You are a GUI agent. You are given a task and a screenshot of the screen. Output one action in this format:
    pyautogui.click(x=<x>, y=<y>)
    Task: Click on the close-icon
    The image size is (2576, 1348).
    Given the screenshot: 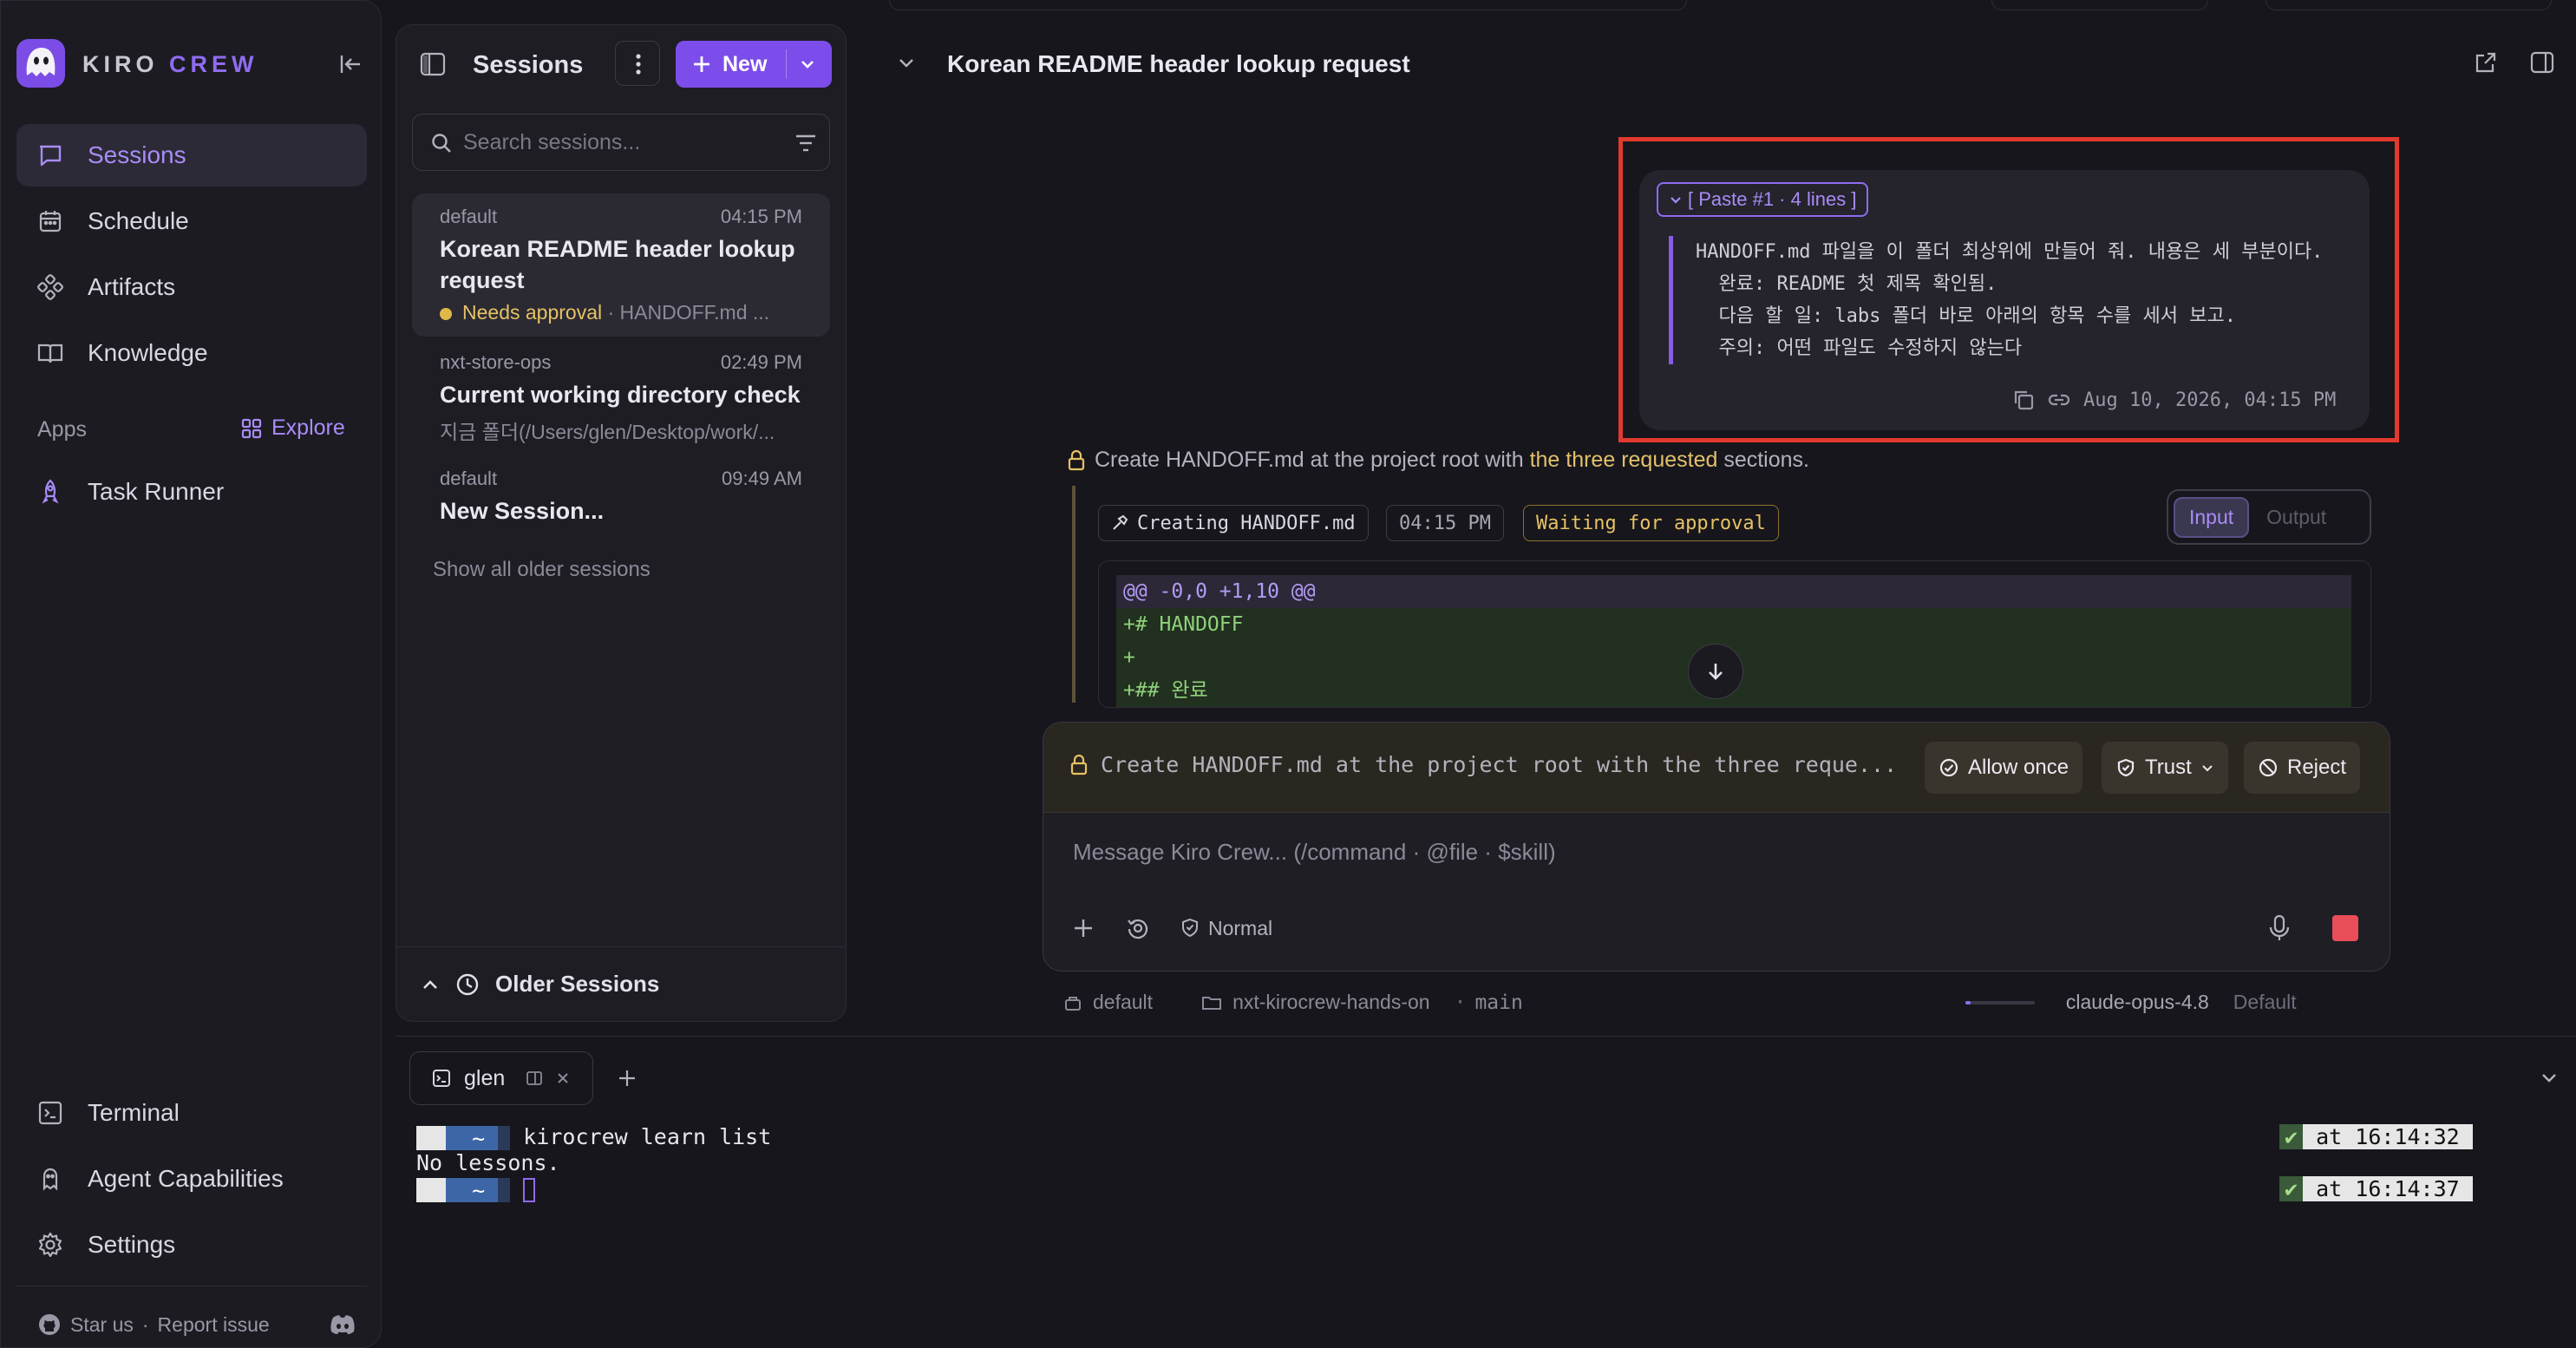 What is the action you would take?
    pyautogui.click(x=563, y=1078)
    